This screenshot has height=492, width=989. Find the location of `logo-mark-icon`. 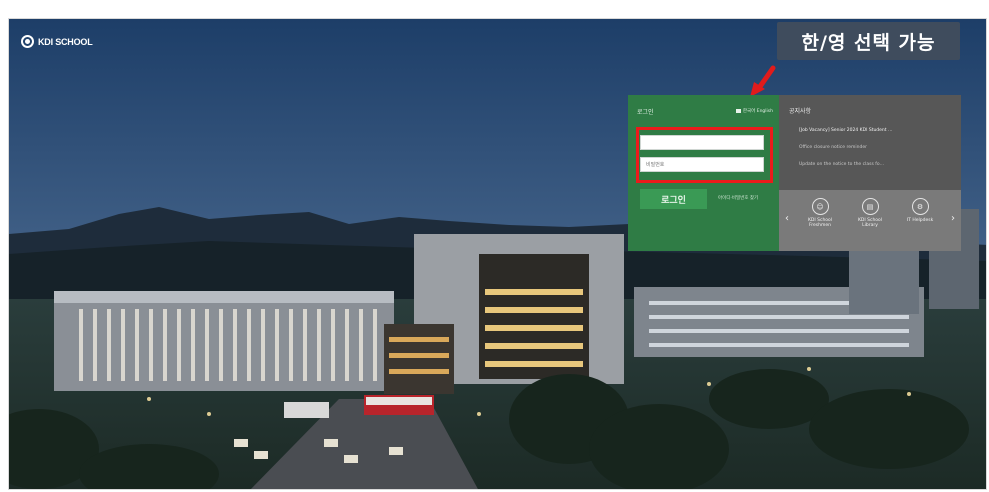

logo-mark-icon is located at coordinates (27, 41).